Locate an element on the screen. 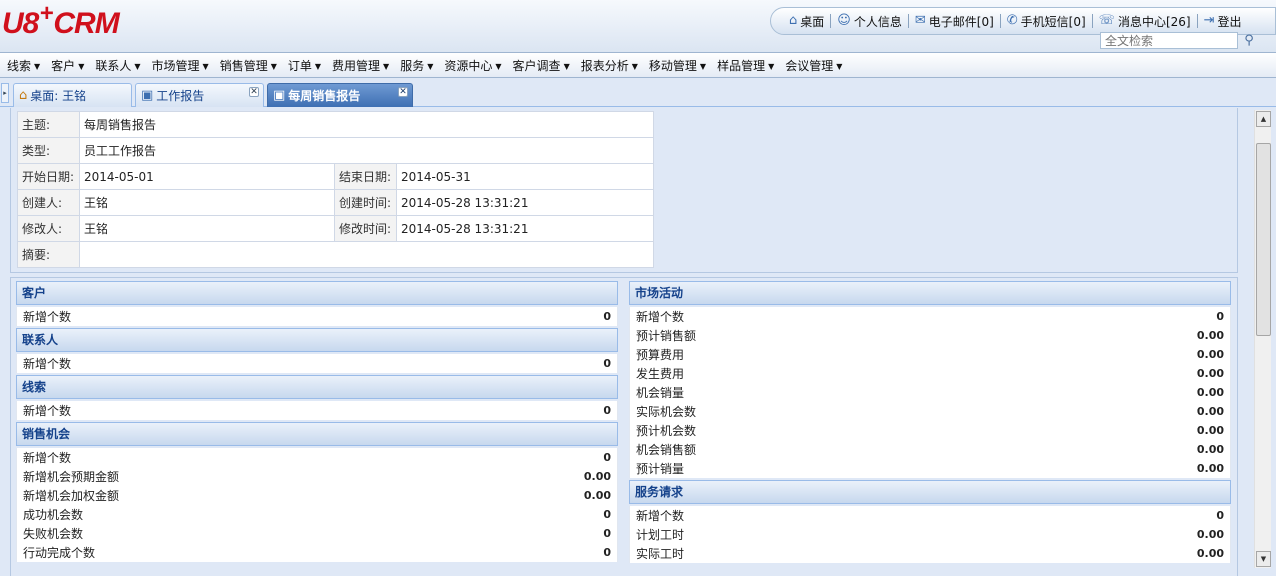  scroll-up-icon: ▲ is located at coordinates (1263, 119).